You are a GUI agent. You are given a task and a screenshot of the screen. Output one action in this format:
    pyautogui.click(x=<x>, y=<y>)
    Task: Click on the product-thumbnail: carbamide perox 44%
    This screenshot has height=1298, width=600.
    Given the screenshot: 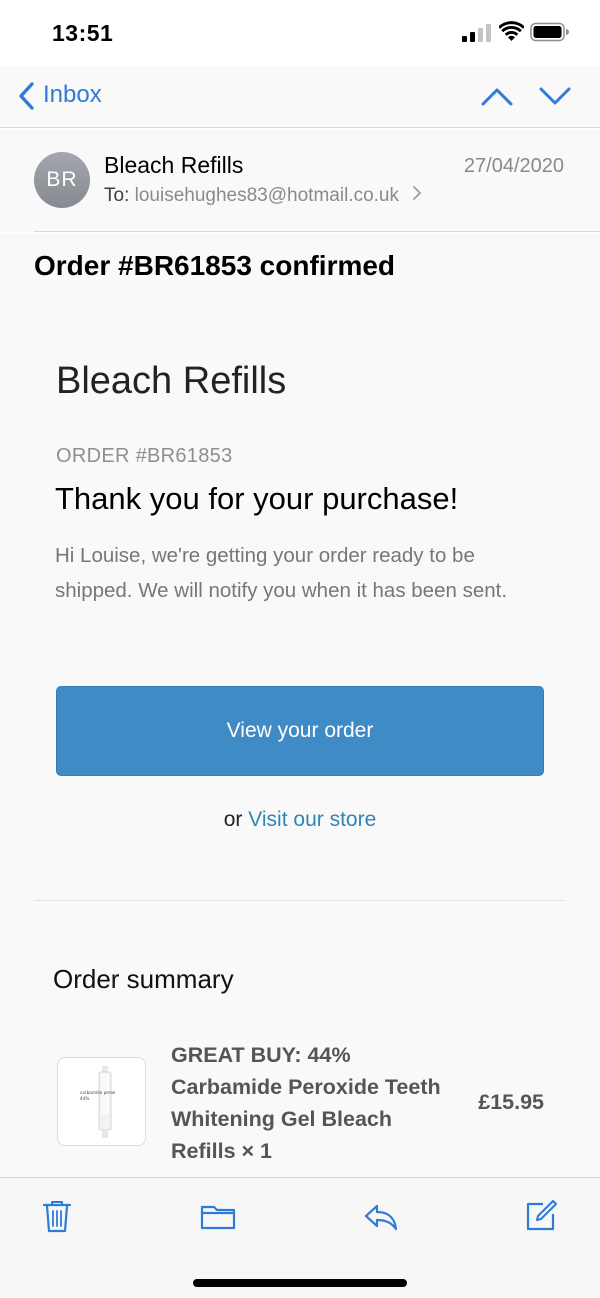 What is the action you would take?
    pyautogui.click(x=101, y=1101)
    